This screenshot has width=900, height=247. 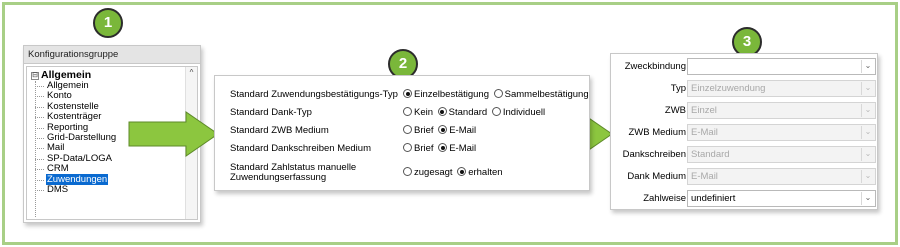 I want to click on radio-label: zugesagt, so click(x=433, y=172).